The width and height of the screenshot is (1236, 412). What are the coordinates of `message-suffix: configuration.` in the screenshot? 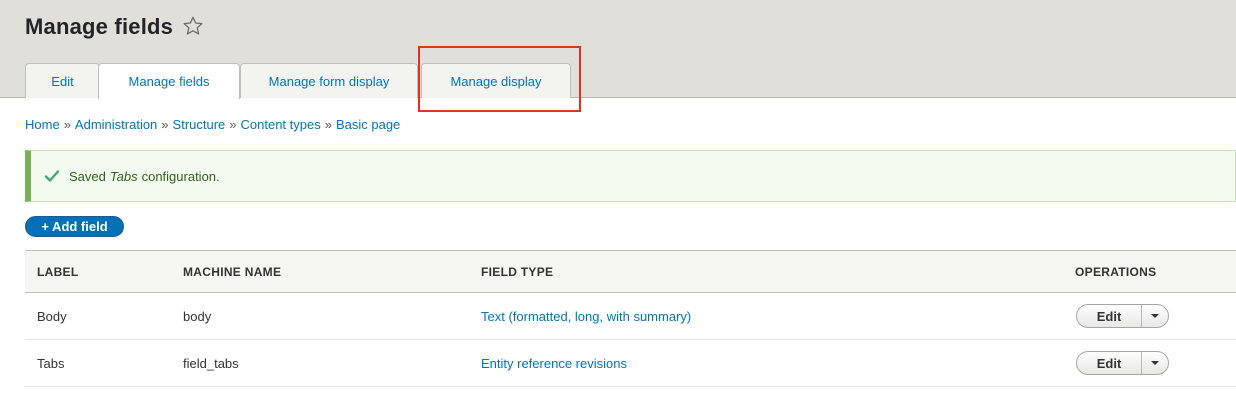 It's located at (180, 176).